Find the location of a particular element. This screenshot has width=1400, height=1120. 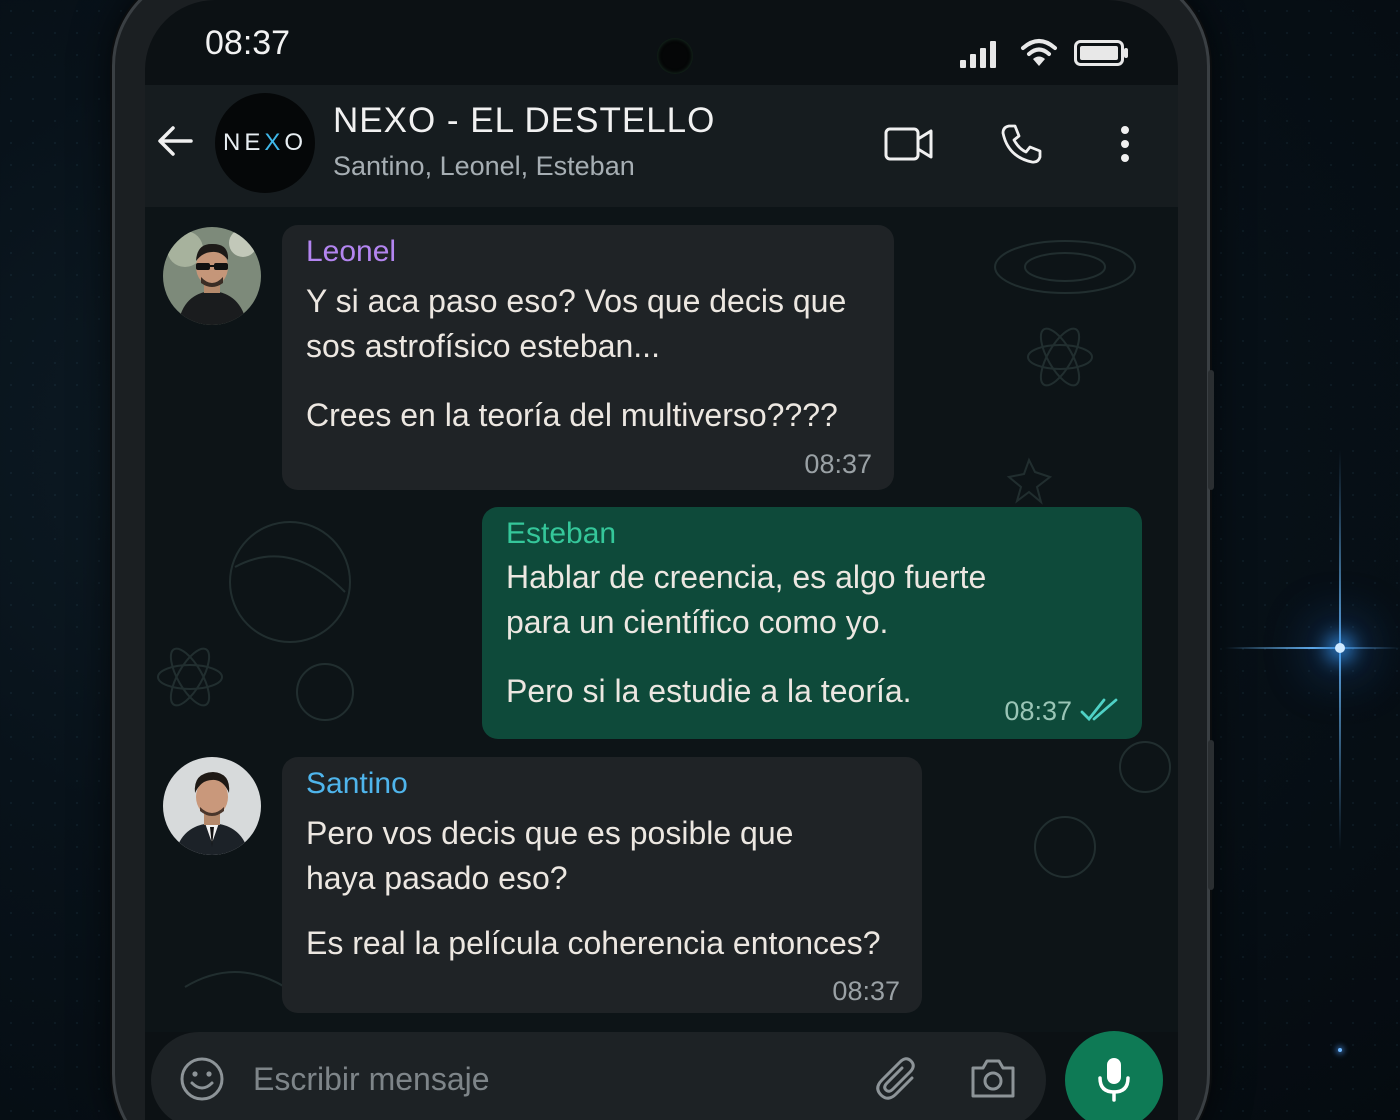

volume-button is located at coordinates (1211, 430).